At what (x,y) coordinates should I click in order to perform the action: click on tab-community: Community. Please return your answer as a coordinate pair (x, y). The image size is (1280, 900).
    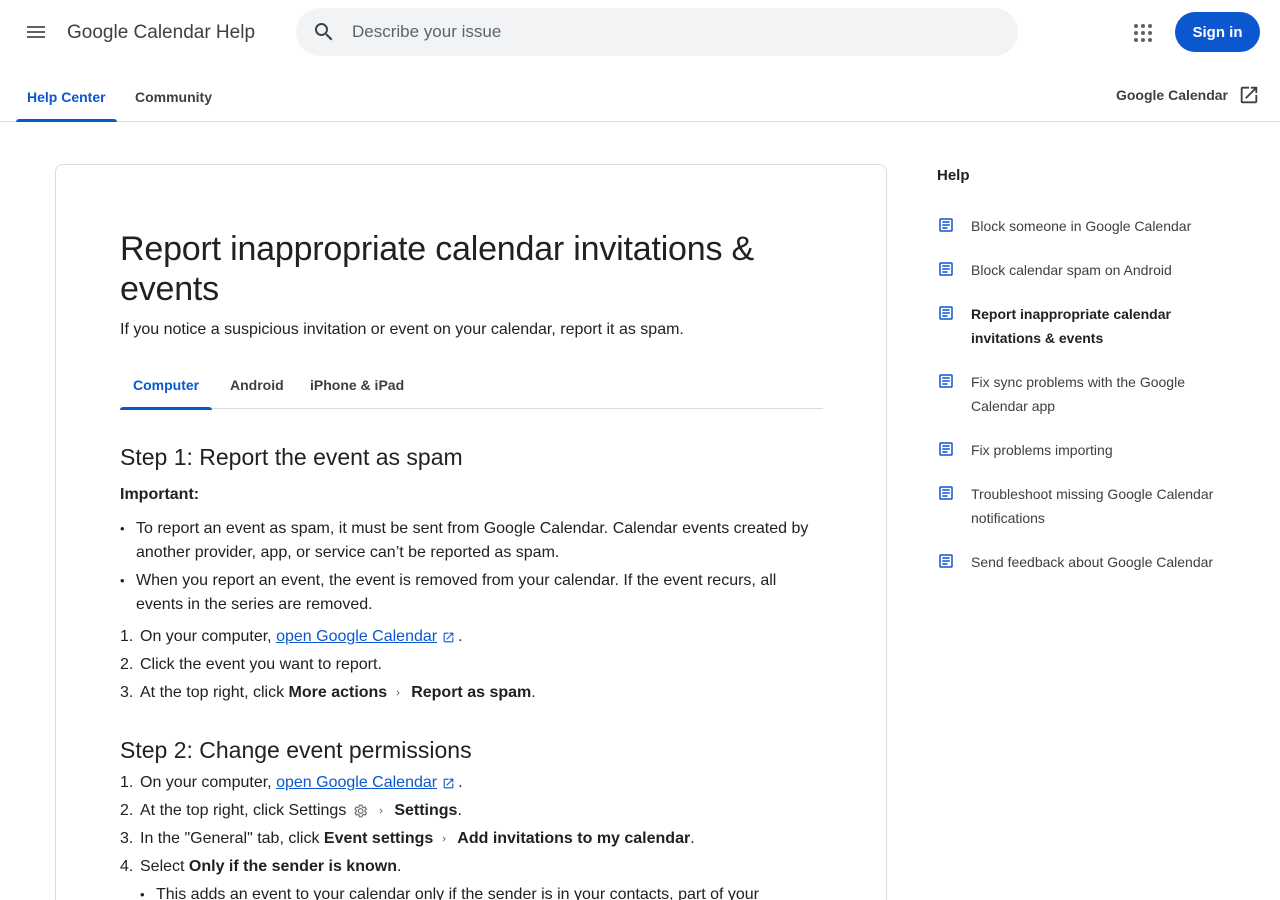
    Looking at the image, I should click on (173, 96).